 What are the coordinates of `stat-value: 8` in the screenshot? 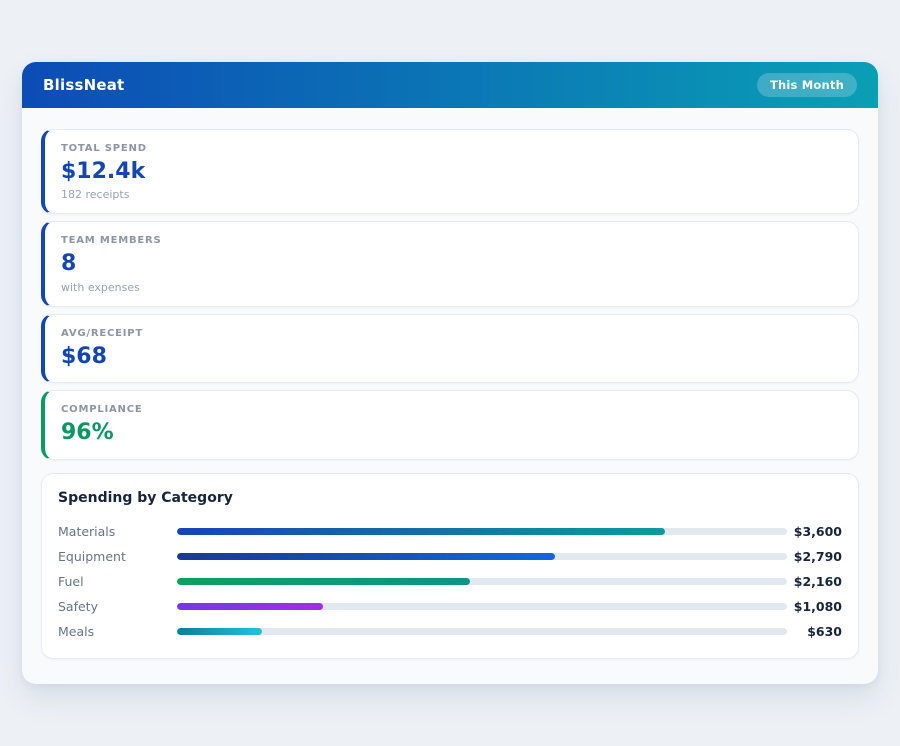 It's located at (69, 264).